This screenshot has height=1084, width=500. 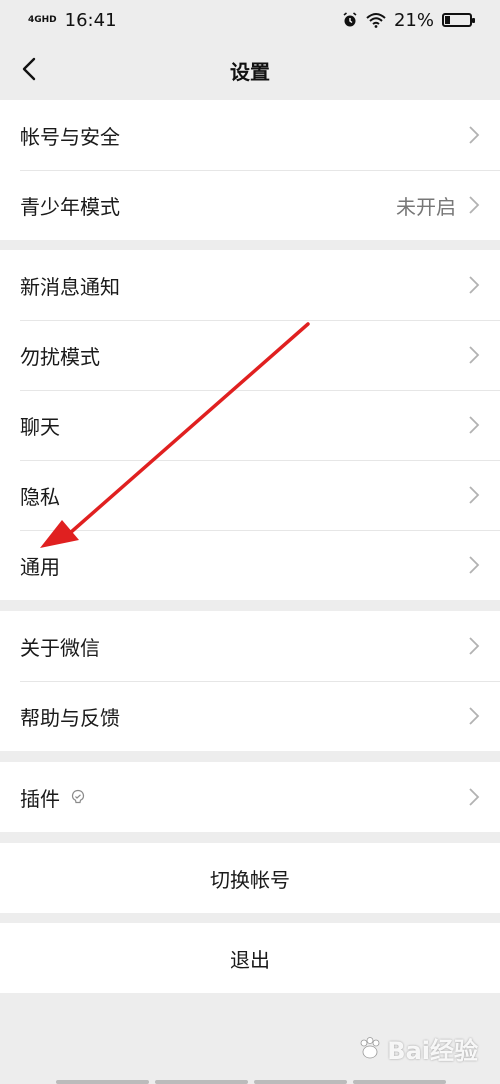 I want to click on settings-item-chat: 聊天, so click(x=250, y=425).